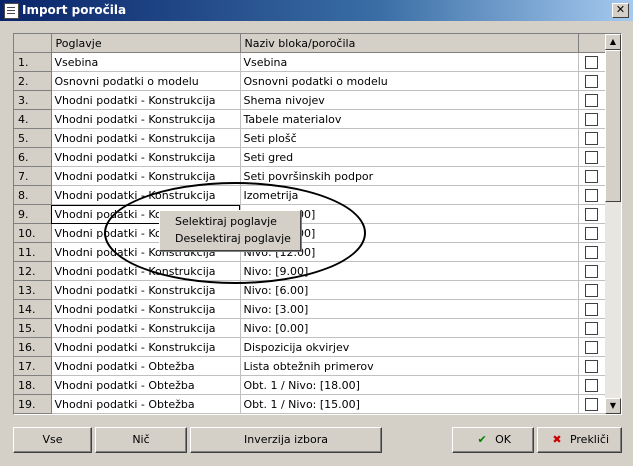 Image resolution: width=633 pixels, height=466 pixels. What do you see at coordinates (493, 440) in the screenshot?
I see `ok-button: ✔ OK` at bounding box center [493, 440].